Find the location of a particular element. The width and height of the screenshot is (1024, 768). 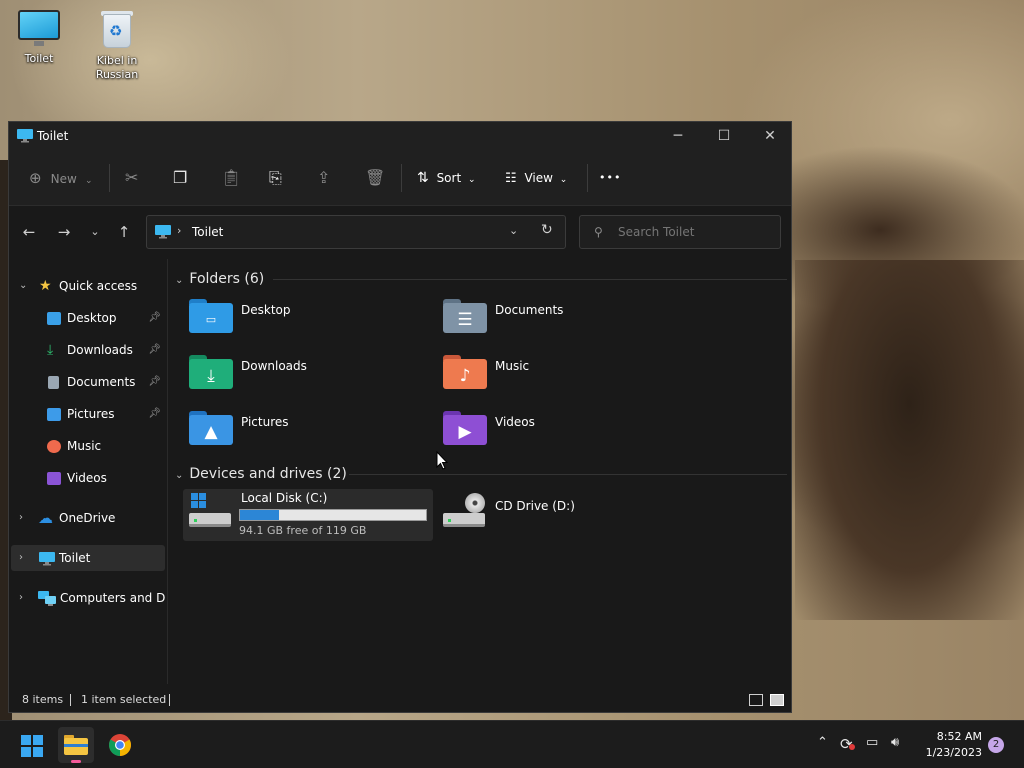

sidebar-item-documents: Documents 📌︎ is located at coordinates (88, 382).